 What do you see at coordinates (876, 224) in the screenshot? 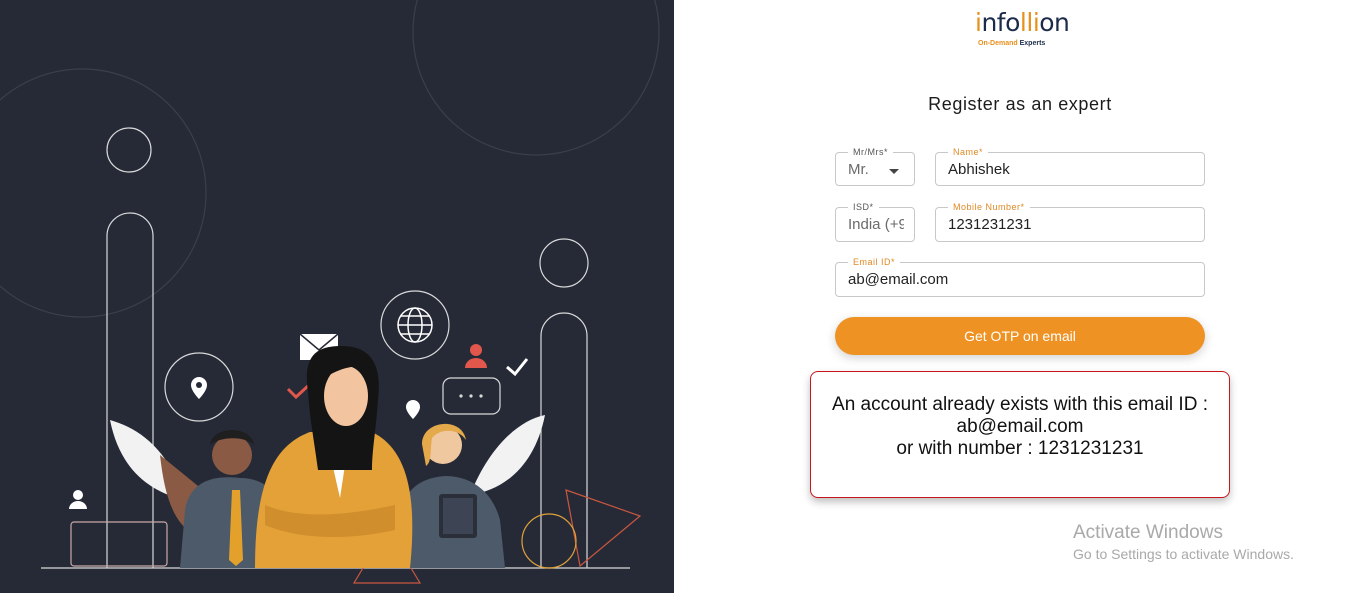
I see `isd-value: India (+9` at bounding box center [876, 224].